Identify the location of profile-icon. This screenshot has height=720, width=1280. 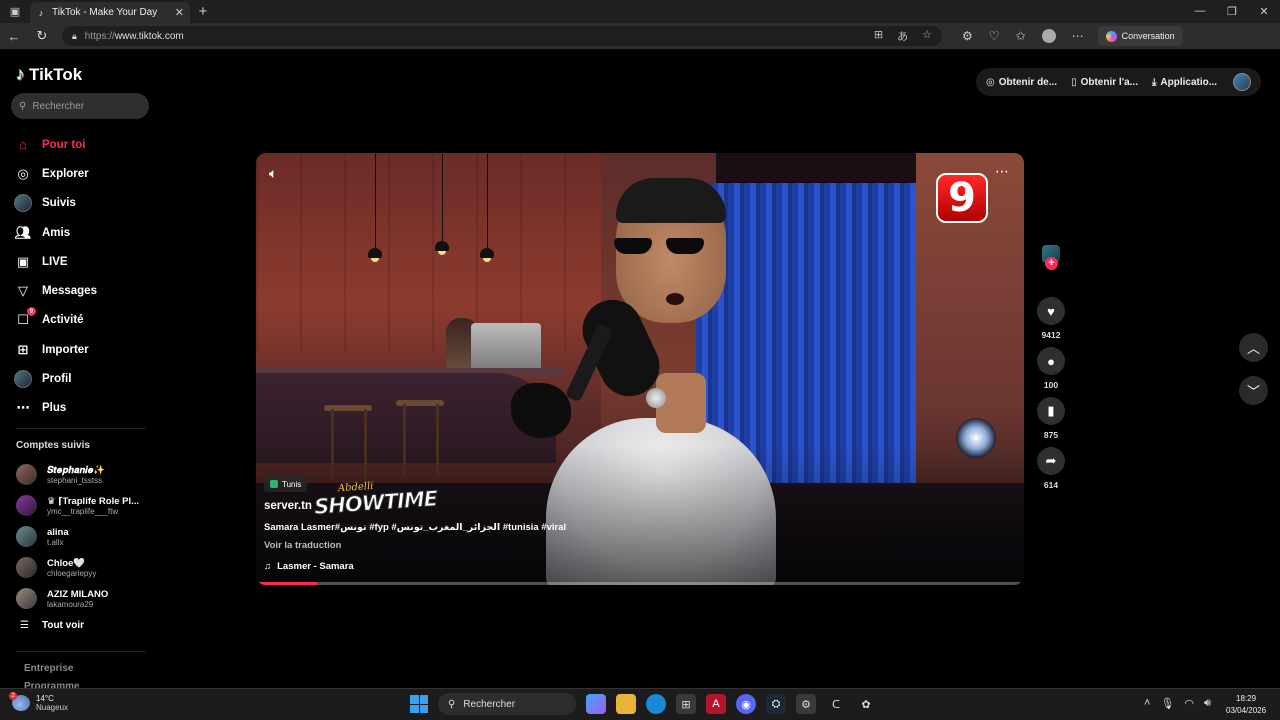
(23, 379).